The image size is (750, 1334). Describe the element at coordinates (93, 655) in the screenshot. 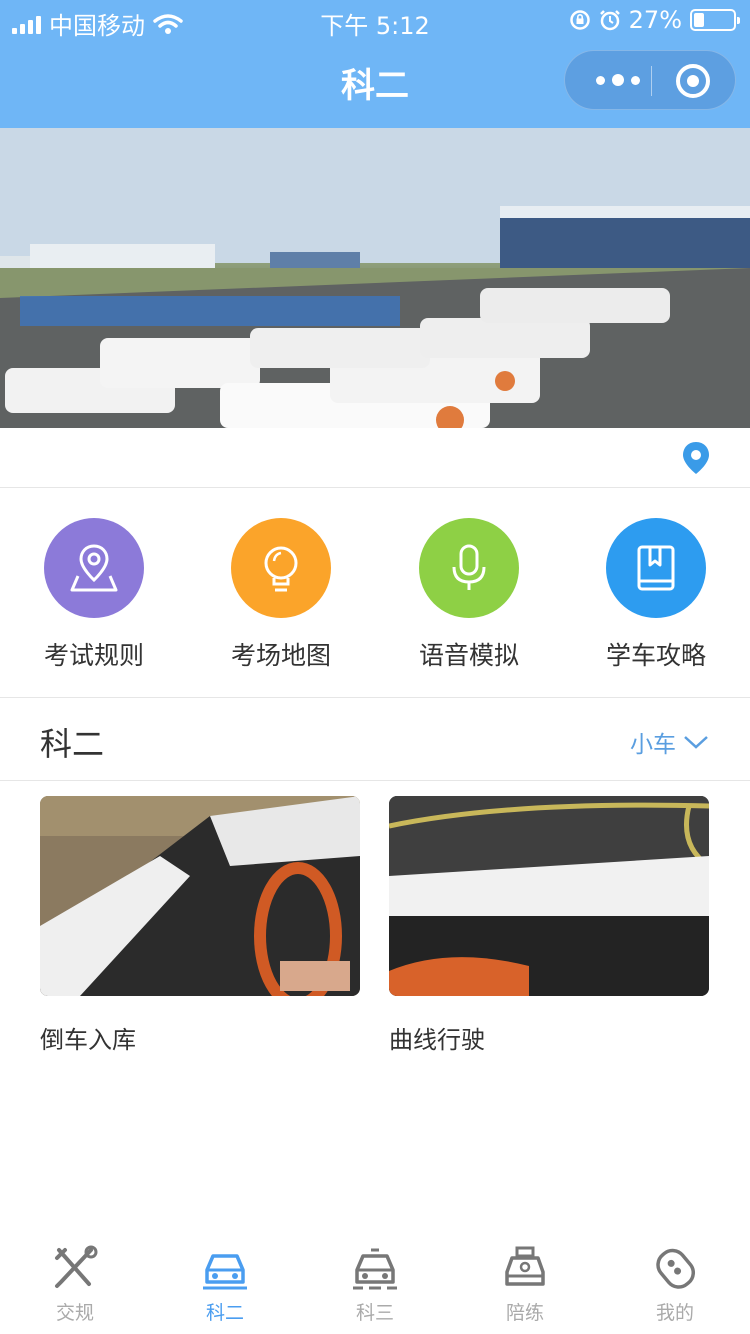

I see `feature-label: 考试规则` at that location.